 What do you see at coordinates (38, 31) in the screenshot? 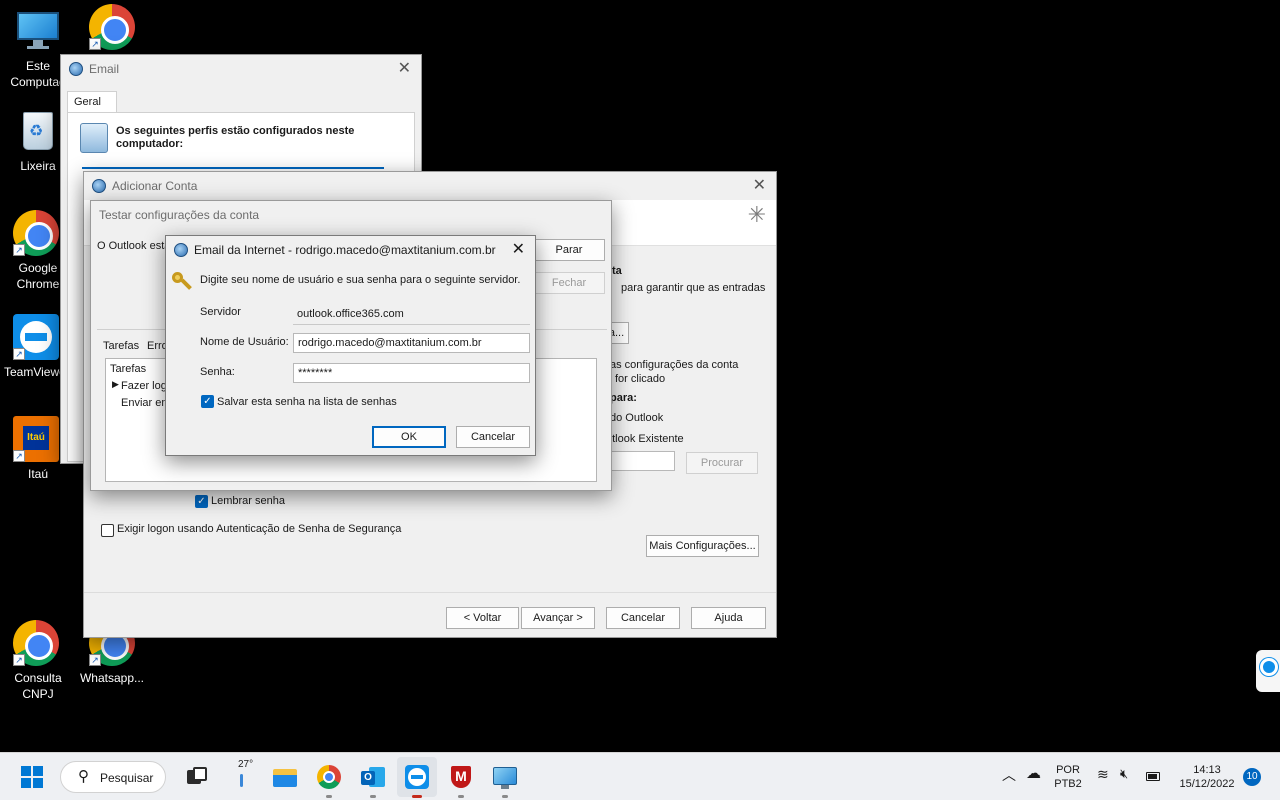
I see `monitor-icon` at bounding box center [38, 31].